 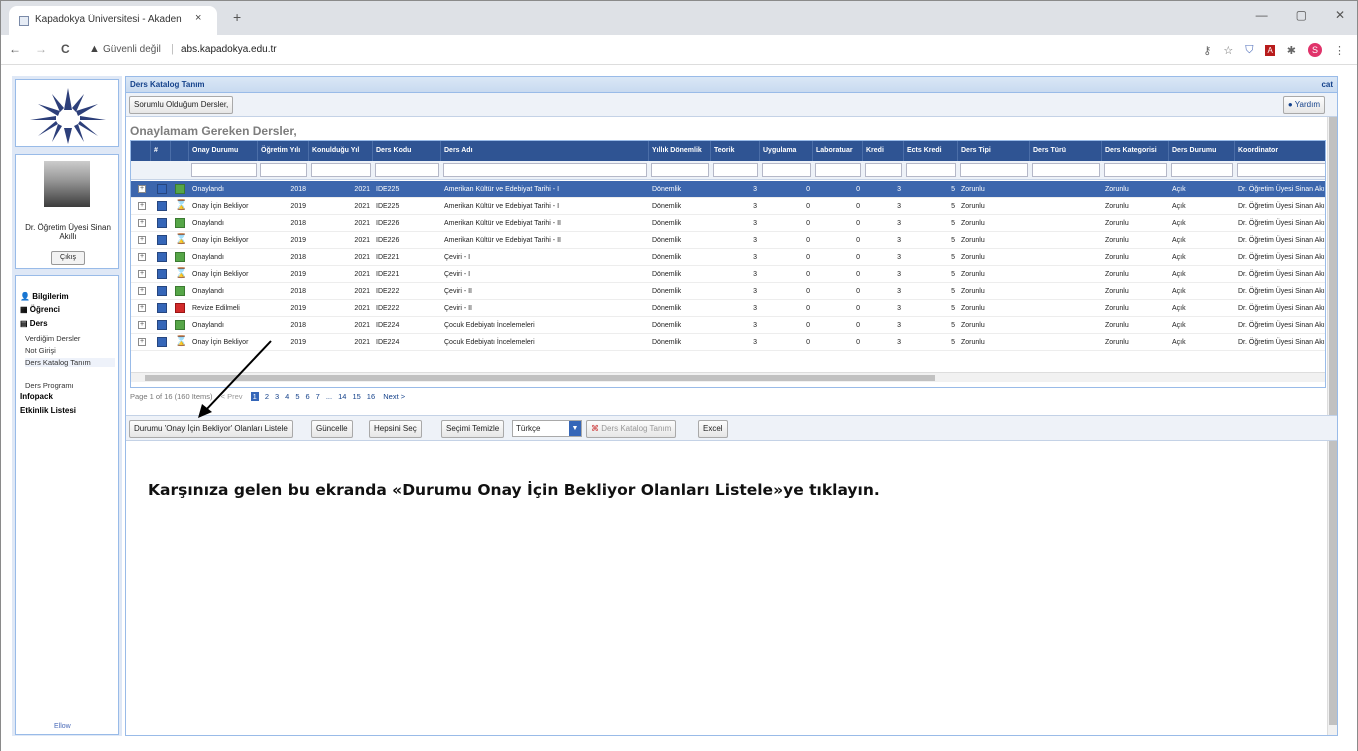 I want to click on sidebar-item-bilgilerim: 👤 Bilgilerim, so click(x=44, y=296).